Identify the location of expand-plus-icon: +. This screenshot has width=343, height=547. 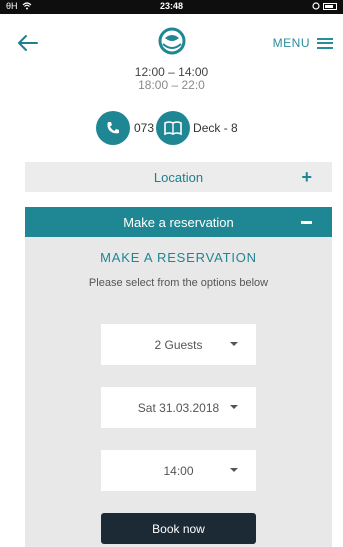
(306, 177).